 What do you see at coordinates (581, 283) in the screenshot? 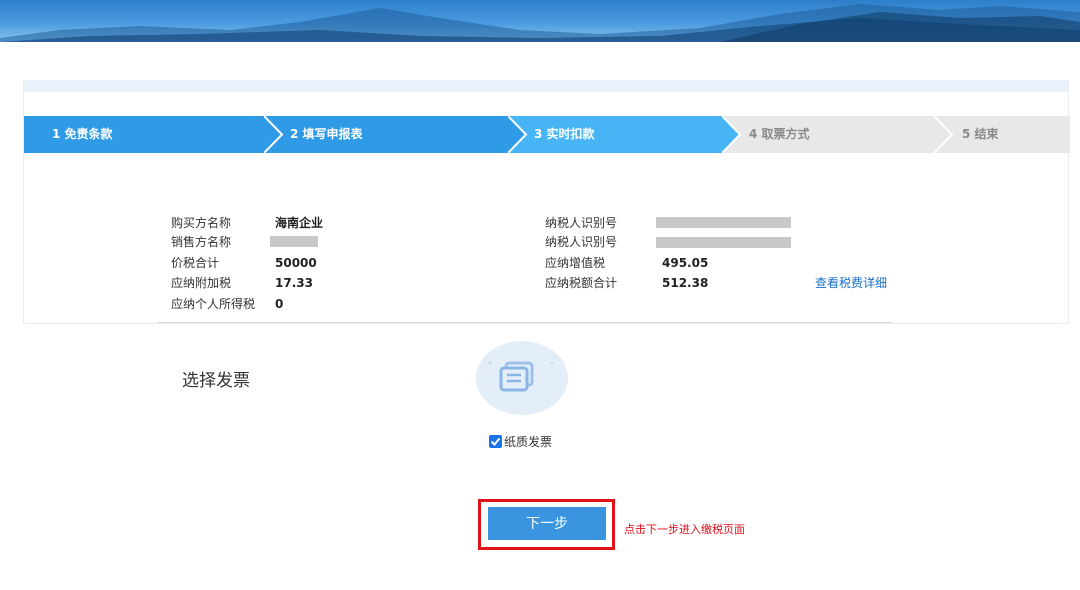
I see `tax-total-label: 应纳税额合计` at bounding box center [581, 283].